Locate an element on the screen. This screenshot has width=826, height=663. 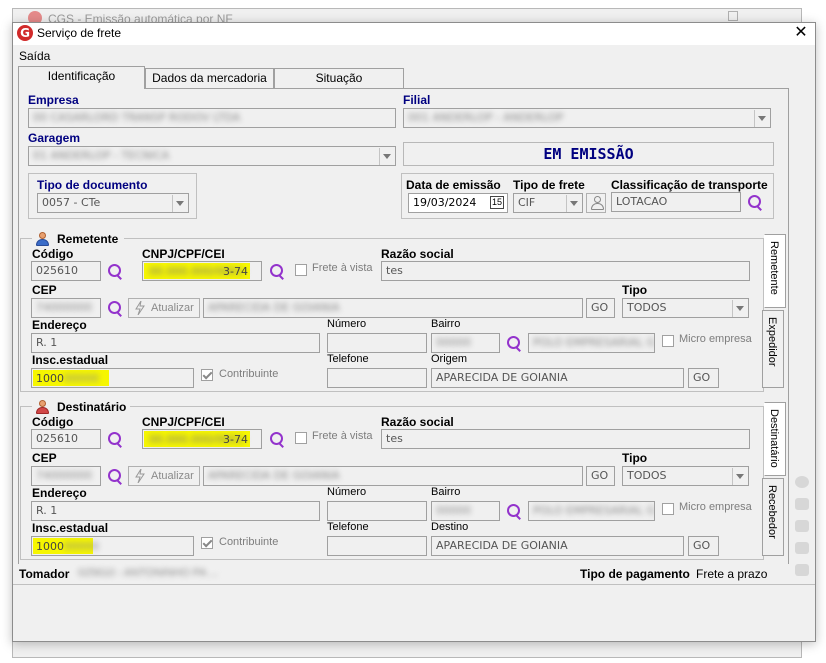
remetente-bairro-code: 00000 is located at coordinates (453, 342).